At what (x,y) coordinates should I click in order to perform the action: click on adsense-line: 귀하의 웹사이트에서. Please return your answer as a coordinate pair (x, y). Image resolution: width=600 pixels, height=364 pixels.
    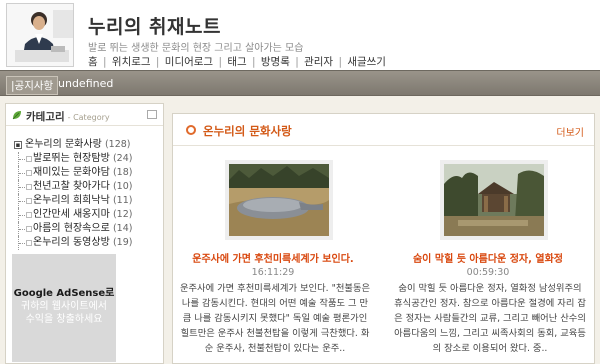
    Looking at the image, I should click on (64, 306).